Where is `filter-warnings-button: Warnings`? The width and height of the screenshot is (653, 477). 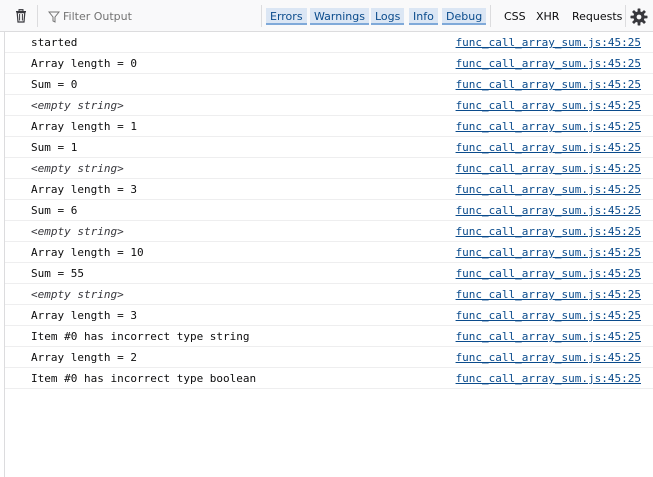 filter-warnings-button: Warnings is located at coordinates (339, 16).